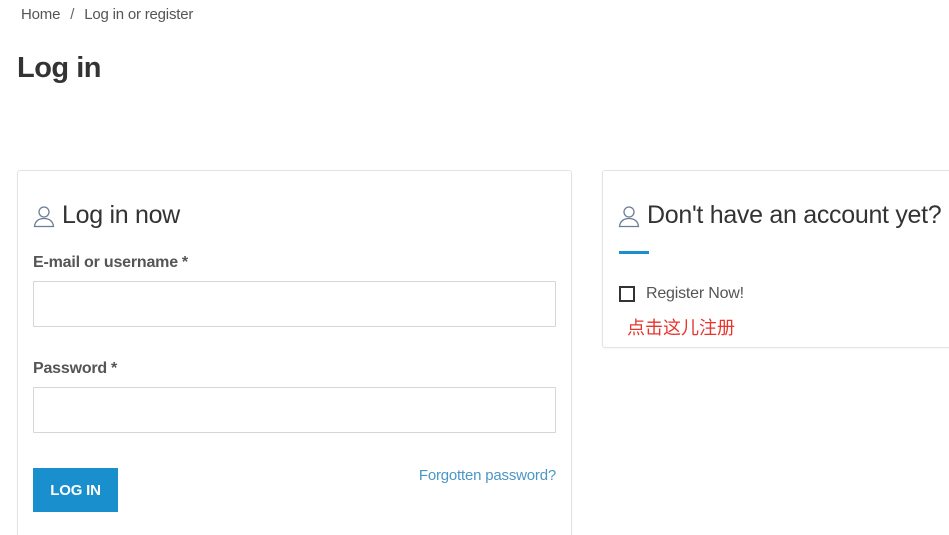  I want to click on login-heading-text: Log in now, so click(121, 215).